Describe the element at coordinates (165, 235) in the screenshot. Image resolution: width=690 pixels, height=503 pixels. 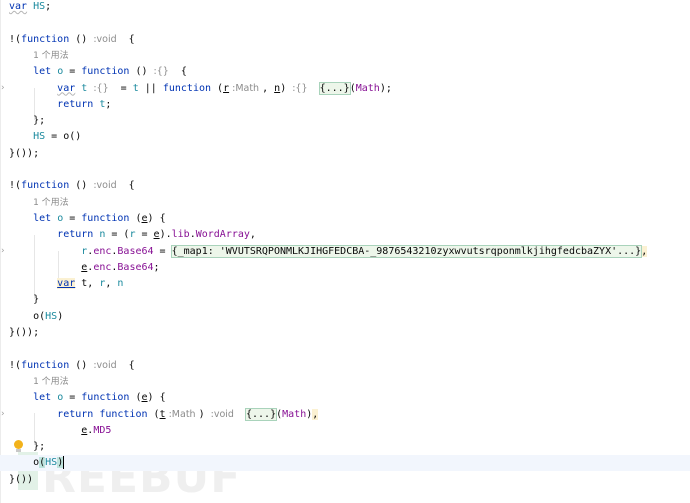
I see `code-token: ).` at that location.